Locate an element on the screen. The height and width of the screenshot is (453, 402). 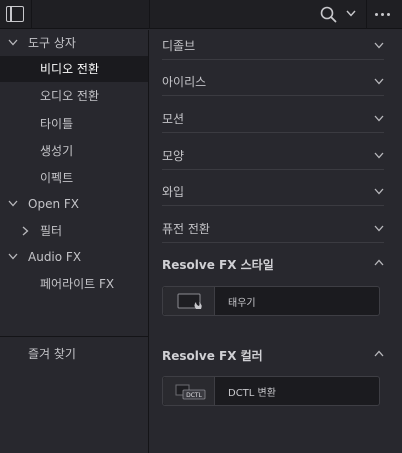
burn-effect-icon is located at coordinates (189, 301).